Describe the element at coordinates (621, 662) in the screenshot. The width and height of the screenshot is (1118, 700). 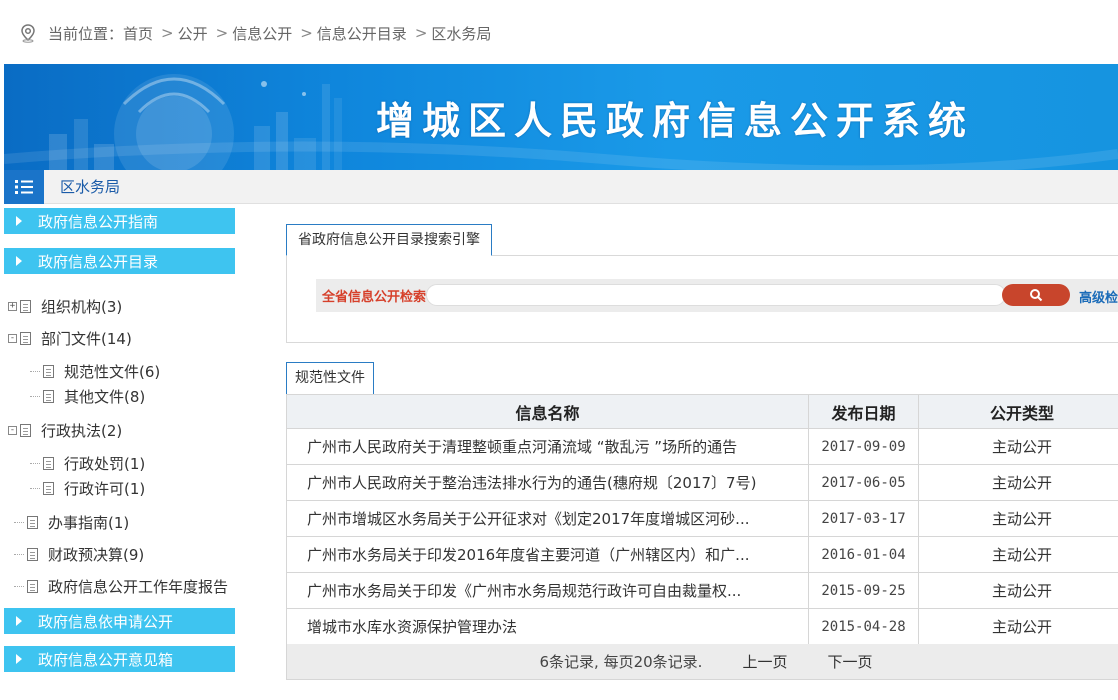
I see `pagination-summary: 6条记录, 每页20条记录.` at that location.